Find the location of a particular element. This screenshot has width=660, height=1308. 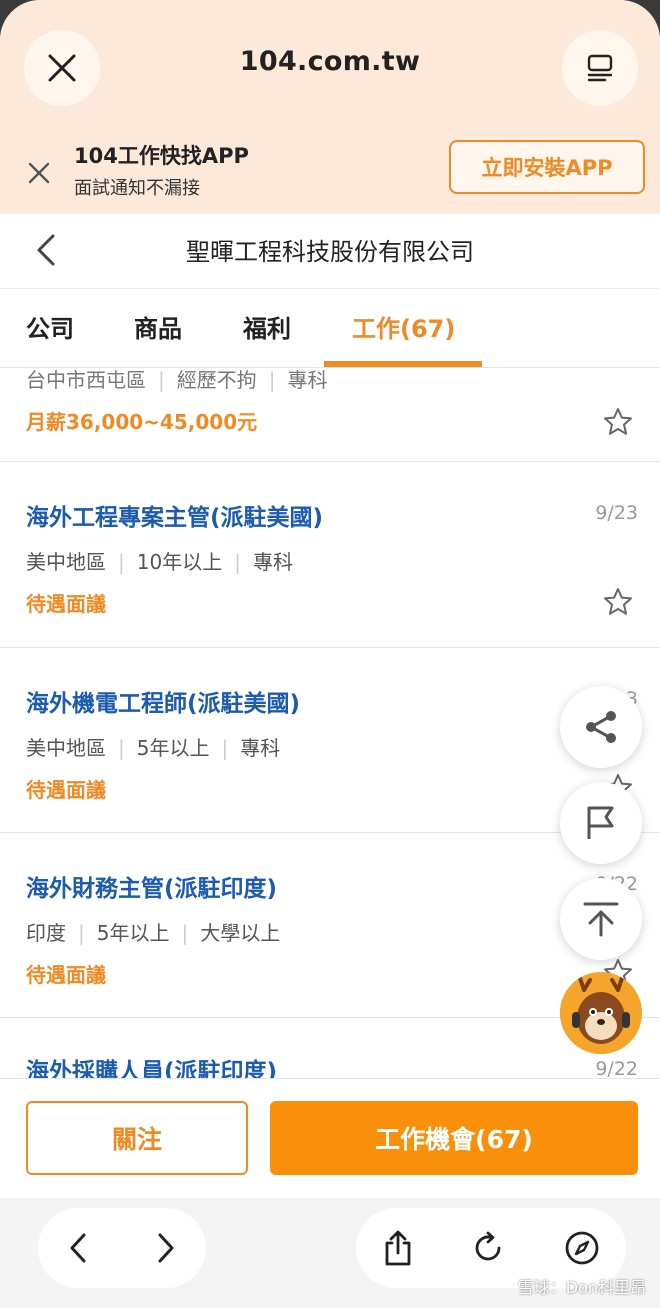

mascot-assistant-button is located at coordinates (601, 1013).